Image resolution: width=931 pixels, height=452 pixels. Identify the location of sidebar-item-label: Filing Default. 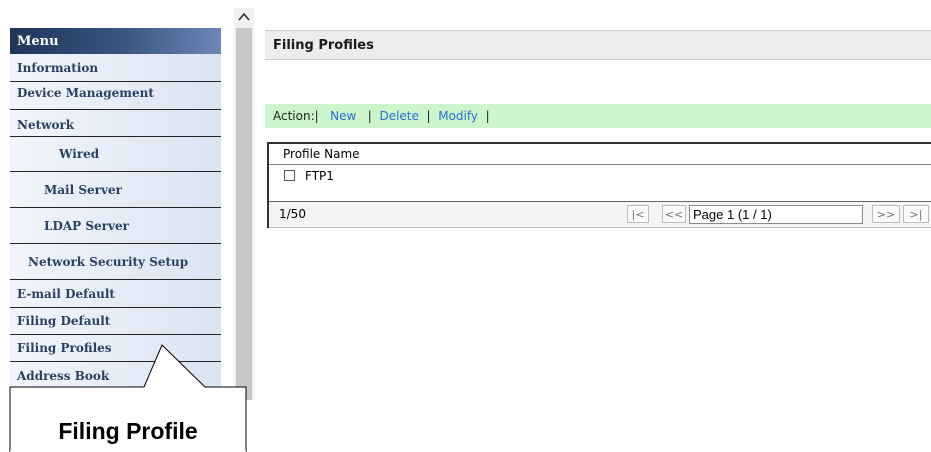
(64, 321).